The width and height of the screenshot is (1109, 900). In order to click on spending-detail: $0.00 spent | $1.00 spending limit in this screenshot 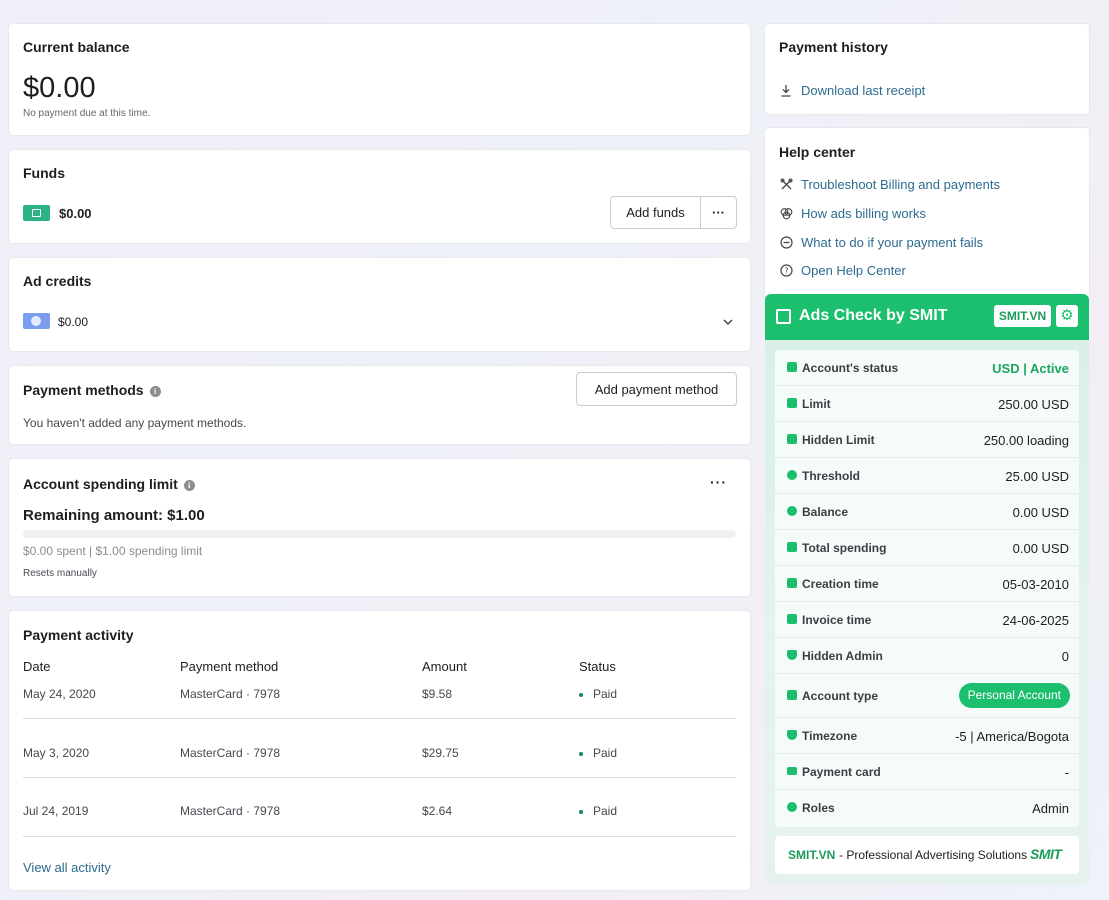, I will do `click(113, 551)`.